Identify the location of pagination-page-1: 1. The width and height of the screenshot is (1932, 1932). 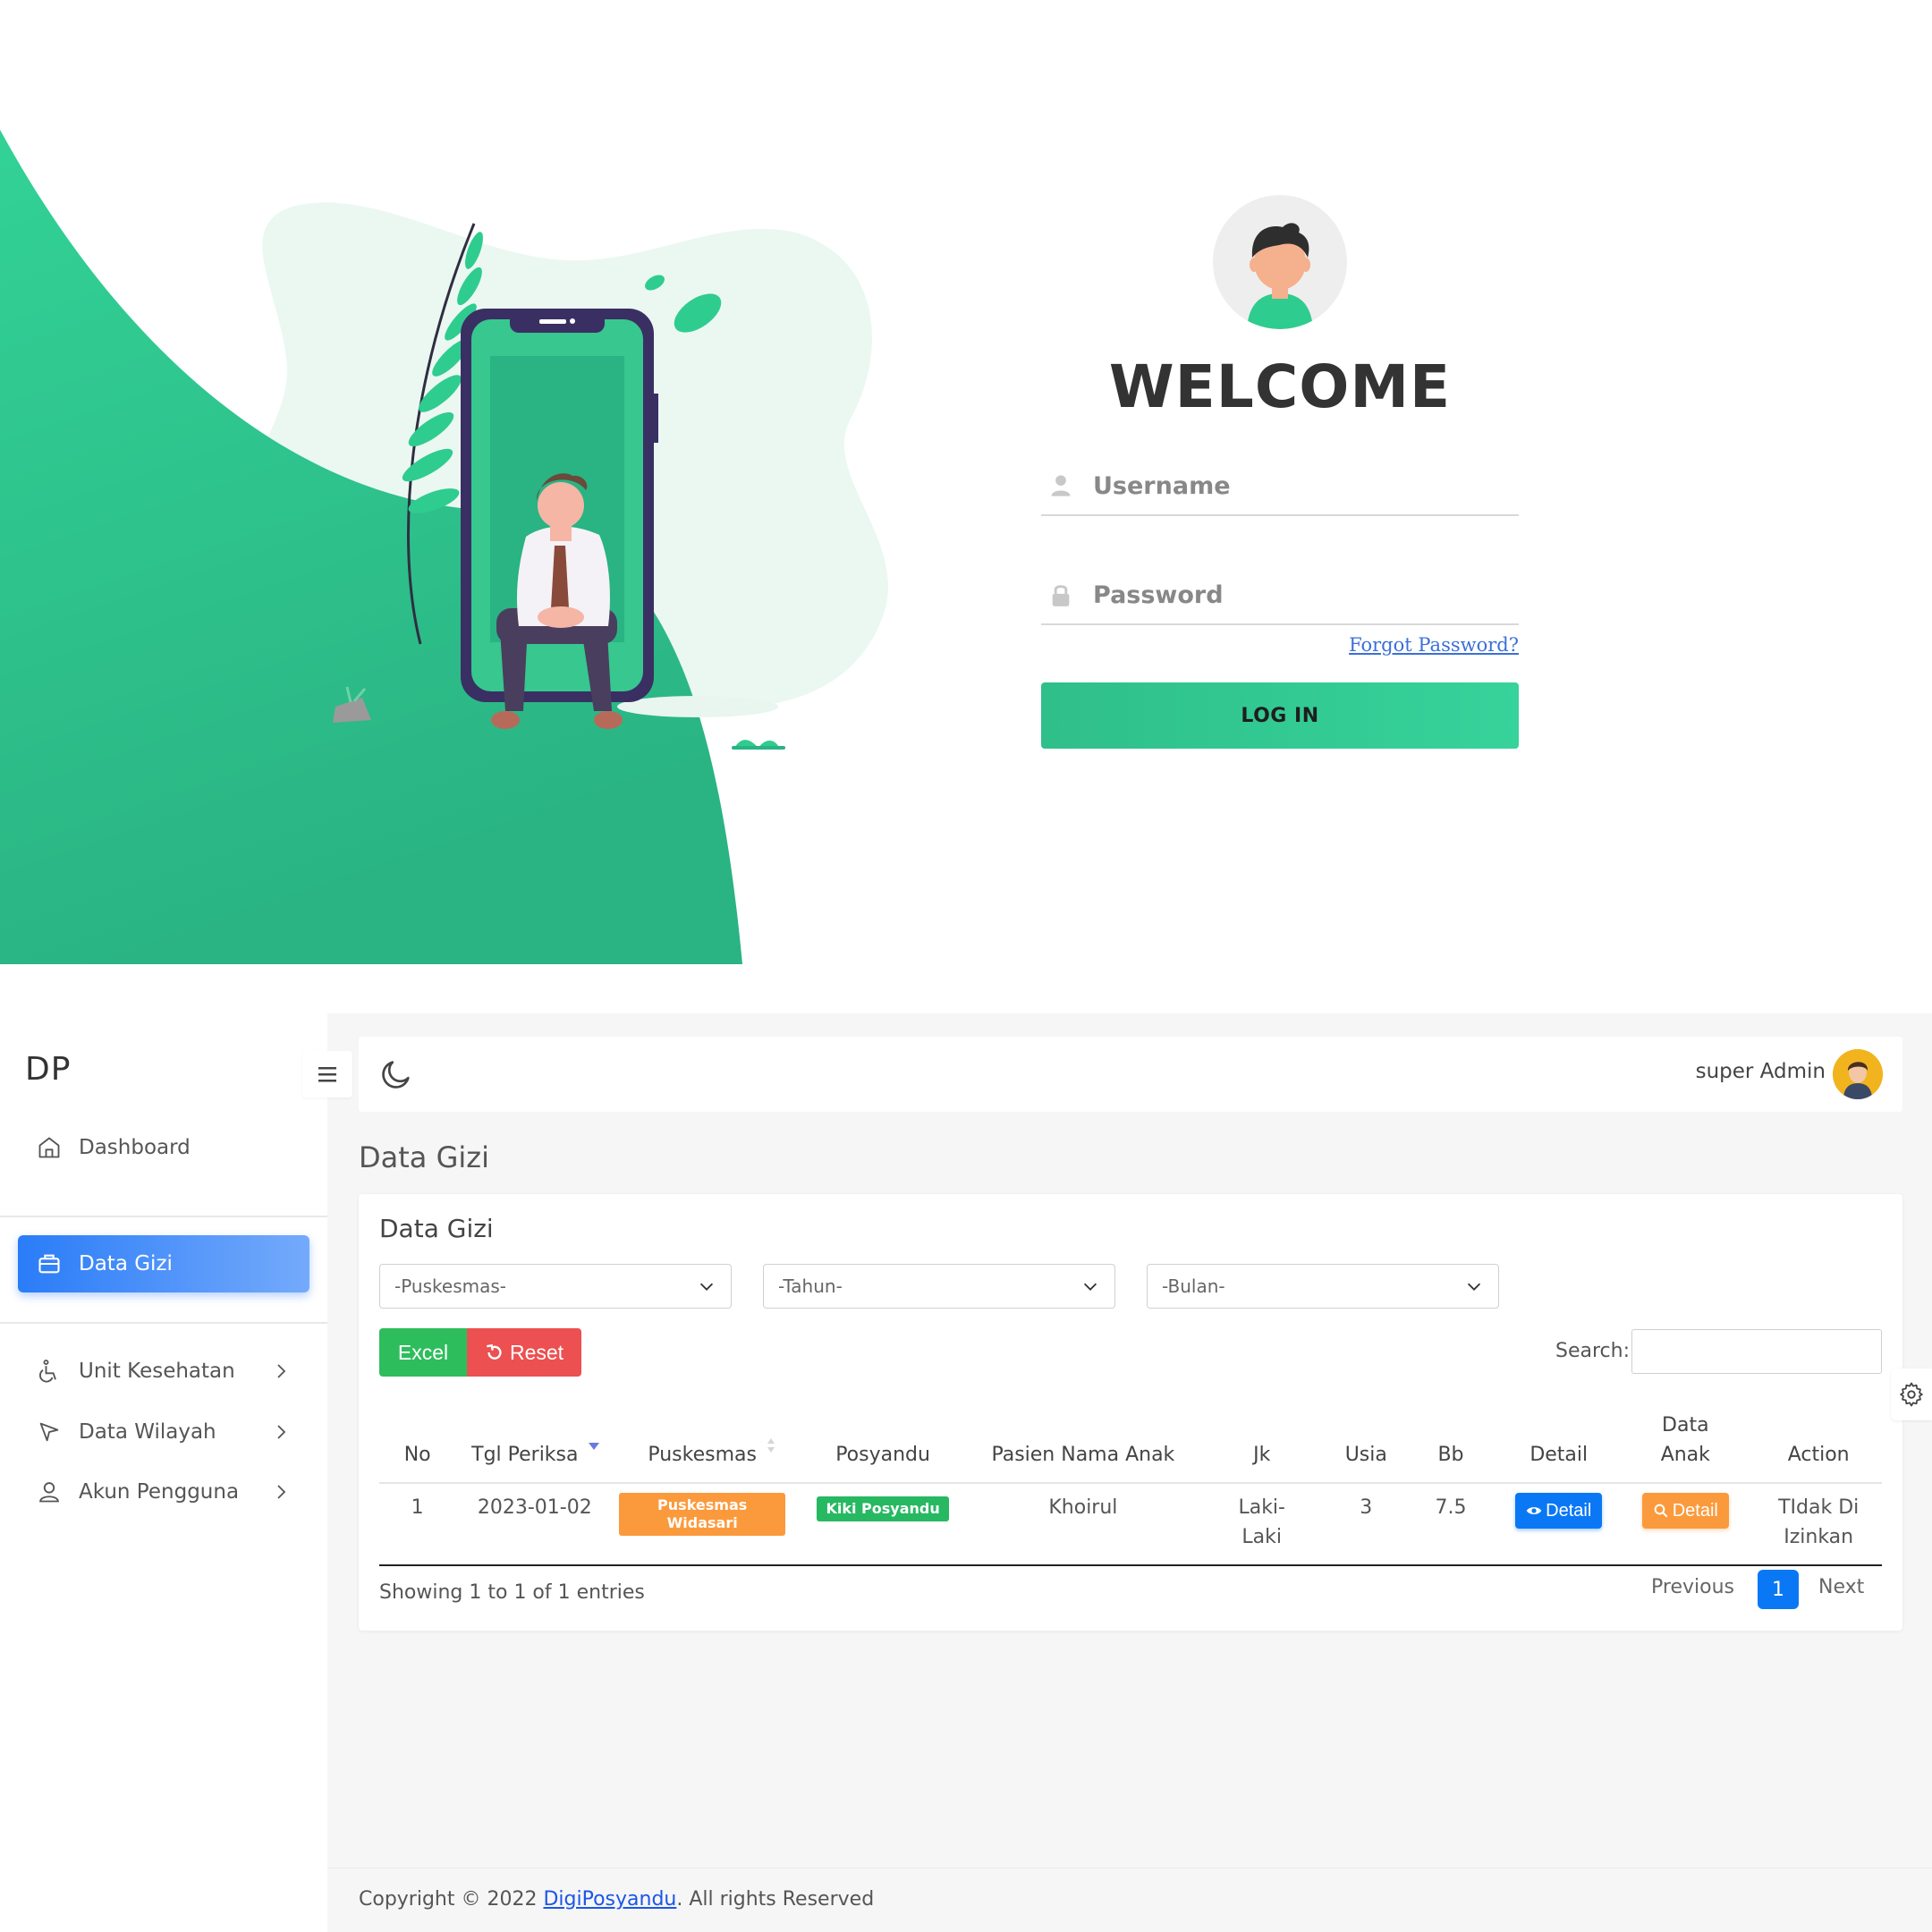
(1778, 1589).